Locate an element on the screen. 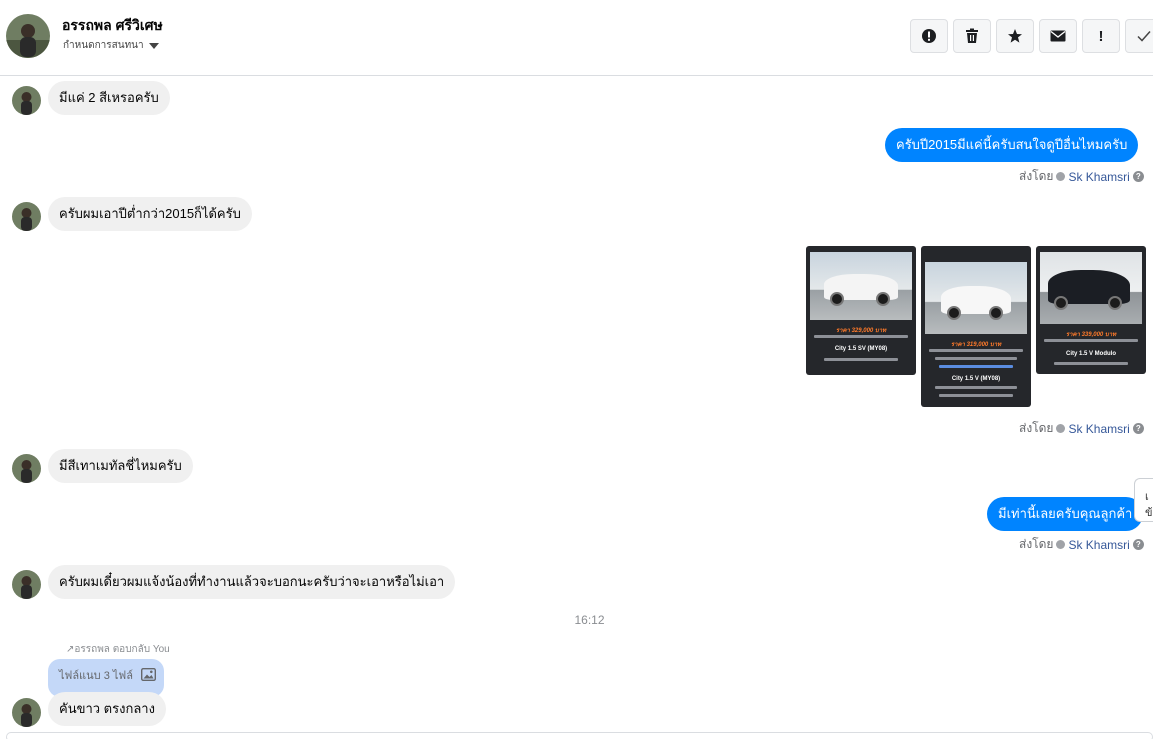  reply-context: ↗อรรถพล ตอบกลับ You is located at coordinates (118, 649).